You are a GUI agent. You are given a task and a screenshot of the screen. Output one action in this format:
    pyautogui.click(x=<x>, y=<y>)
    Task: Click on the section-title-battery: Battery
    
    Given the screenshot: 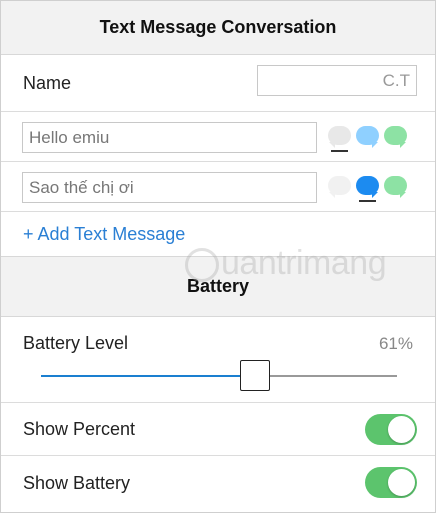 What is the action you would take?
    pyautogui.click(x=218, y=286)
    